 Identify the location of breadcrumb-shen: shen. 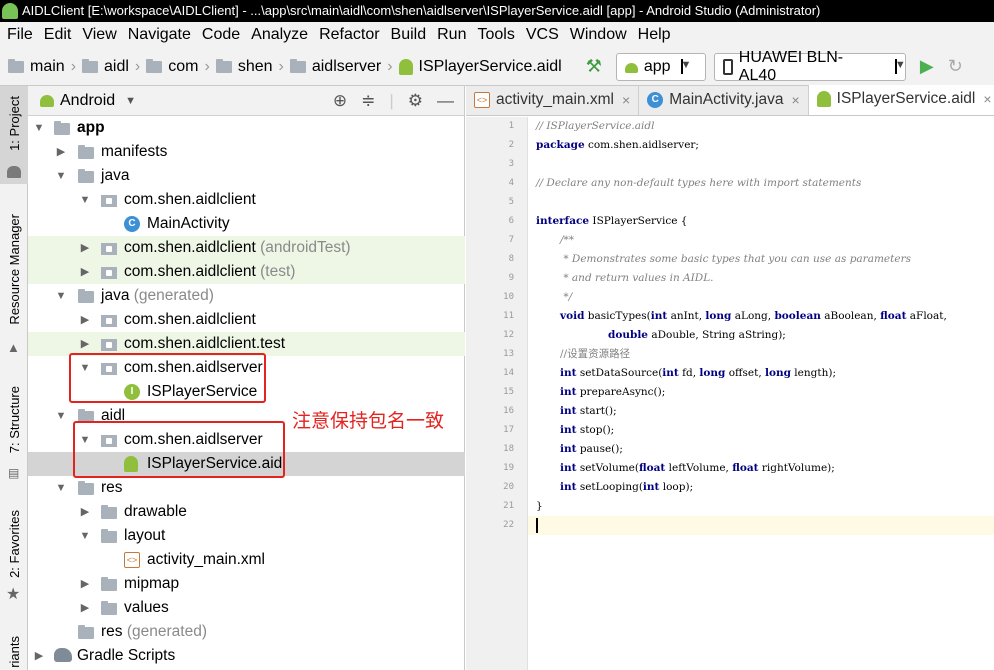
(255, 67).